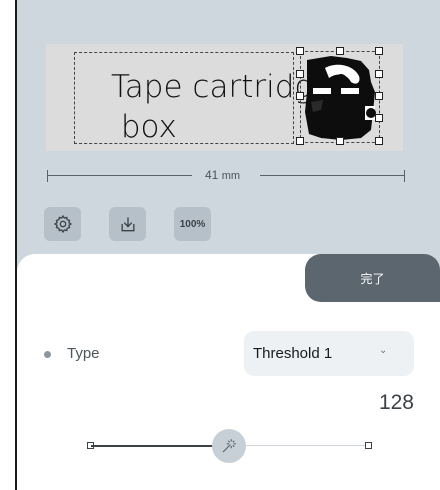 This screenshot has width=440, height=490. What do you see at coordinates (340, 51) in the screenshot?
I see `resize-handle-top` at bounding box center [340, 51].